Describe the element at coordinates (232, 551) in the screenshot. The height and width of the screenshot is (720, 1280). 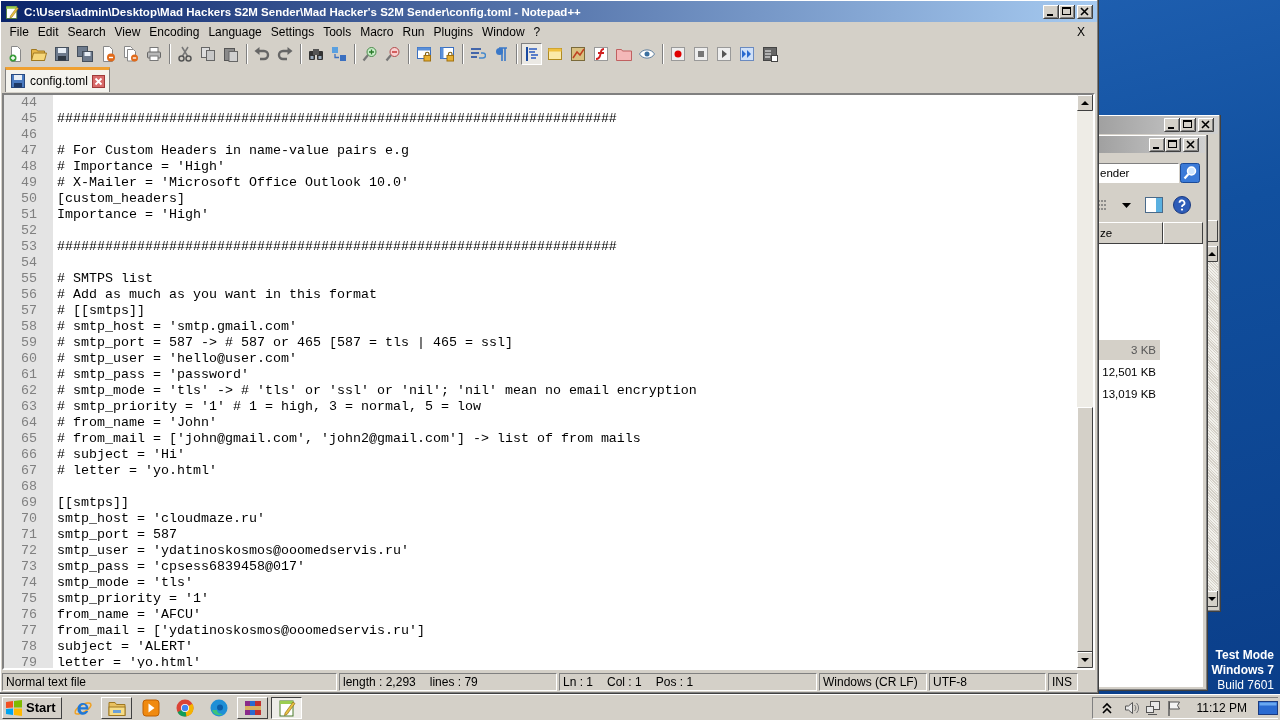
I see `code-line: smtp_user = 'ydatinoskosmos@ooomedservis.ru'` at that location.